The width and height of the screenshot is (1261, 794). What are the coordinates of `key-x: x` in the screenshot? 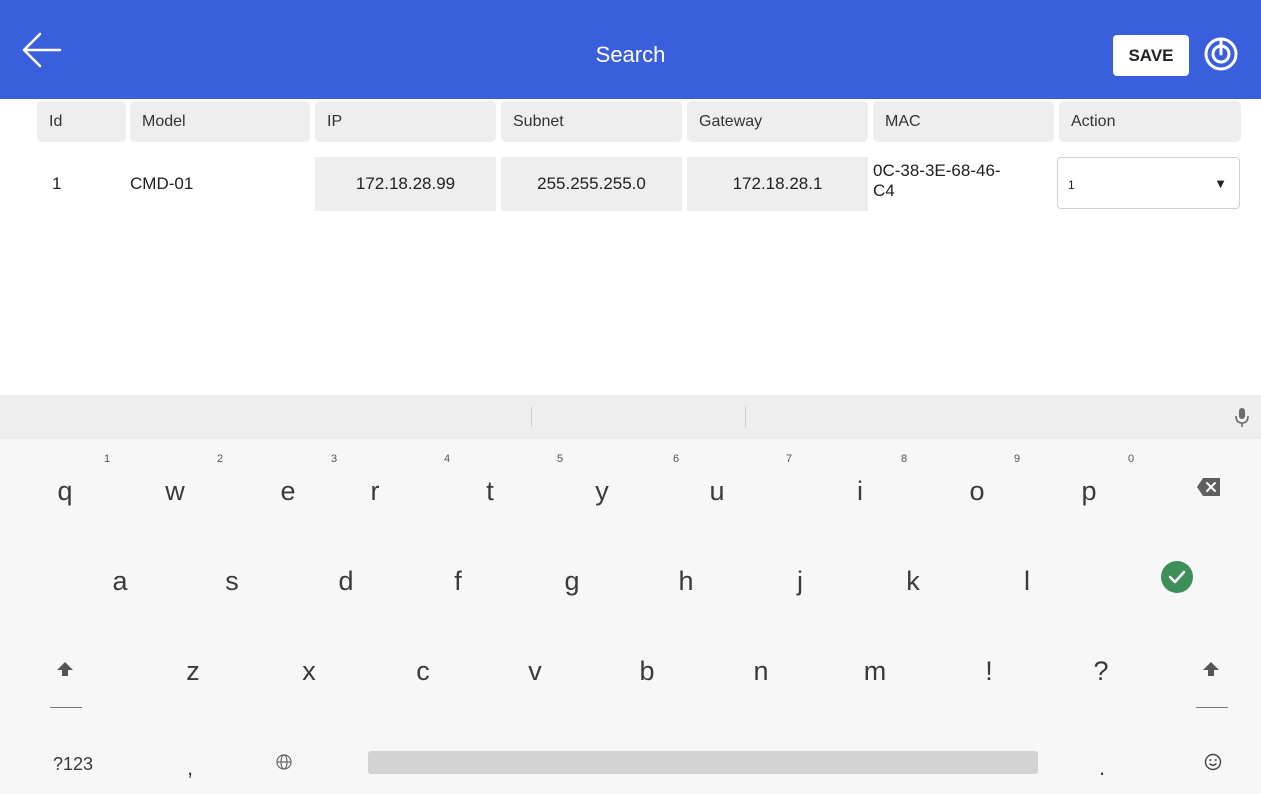 It's located at (309, 671).